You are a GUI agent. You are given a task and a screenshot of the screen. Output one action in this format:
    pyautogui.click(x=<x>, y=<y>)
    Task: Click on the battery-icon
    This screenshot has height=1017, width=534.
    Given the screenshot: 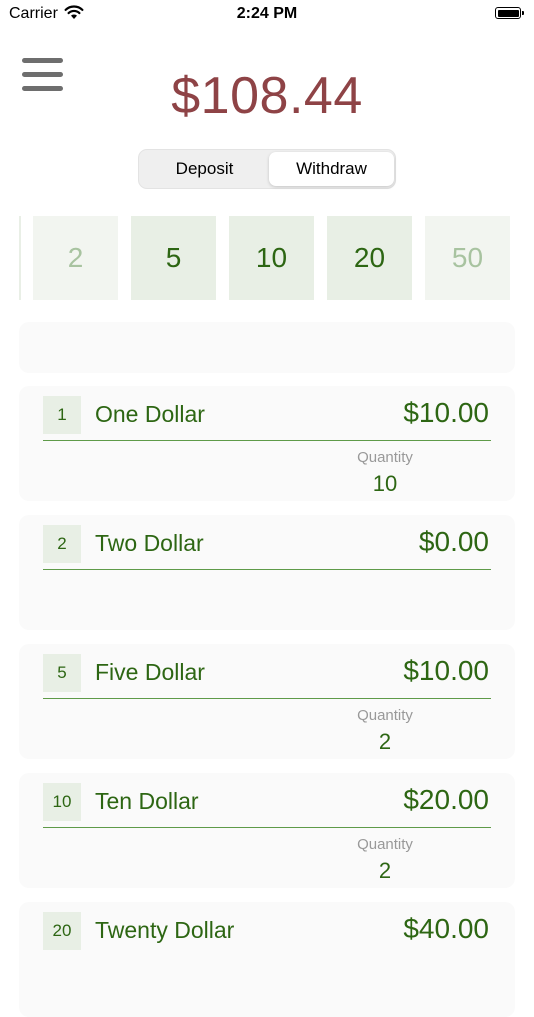 What is the action you would take?
    pyautogui.click(x=509, y=13)
    